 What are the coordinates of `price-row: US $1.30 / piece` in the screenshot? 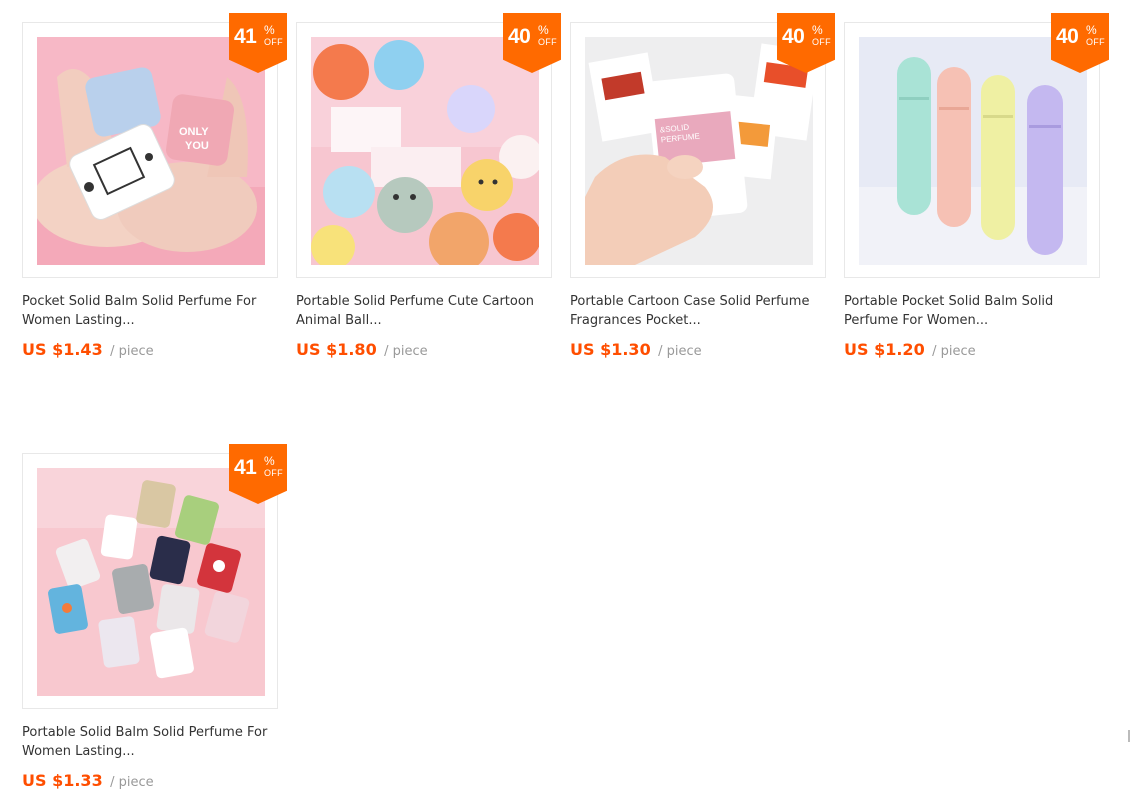 It's located at (636, 350).